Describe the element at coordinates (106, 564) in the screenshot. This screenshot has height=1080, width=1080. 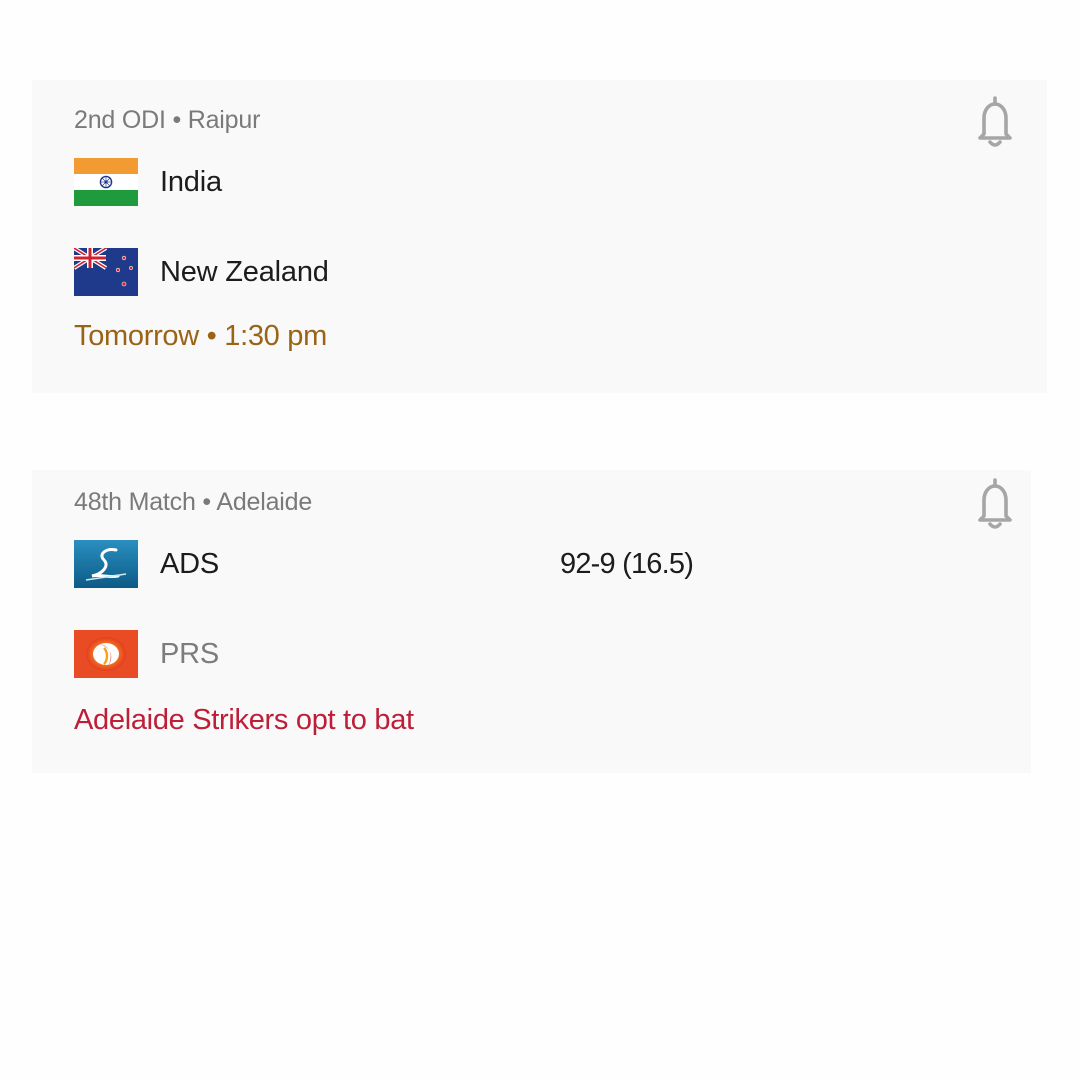
I see `adelaide-strikers-logo-icon` at that location.